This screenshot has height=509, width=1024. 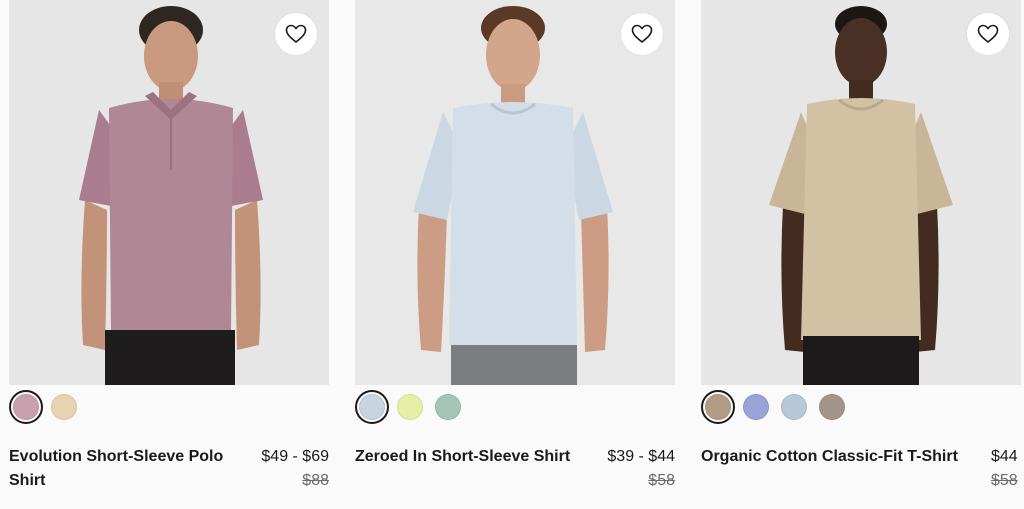 What do you see at coordinates (467, 457) in the screenshot?
I see `product-name: Zeroed In Short-Sleeve Shirt` at bounding box center [467, 457].